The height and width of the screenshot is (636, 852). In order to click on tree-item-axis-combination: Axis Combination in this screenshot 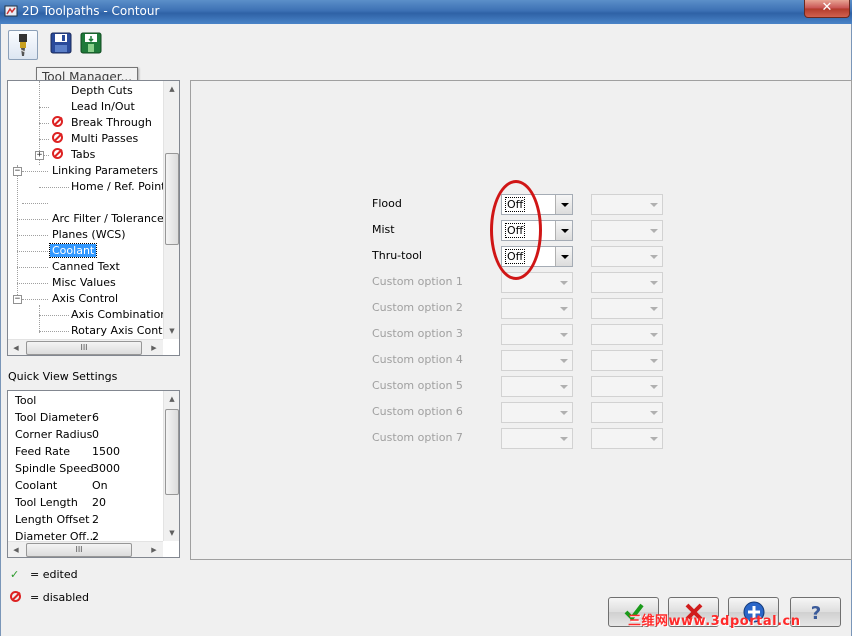, I will do `click(119, 315)`.